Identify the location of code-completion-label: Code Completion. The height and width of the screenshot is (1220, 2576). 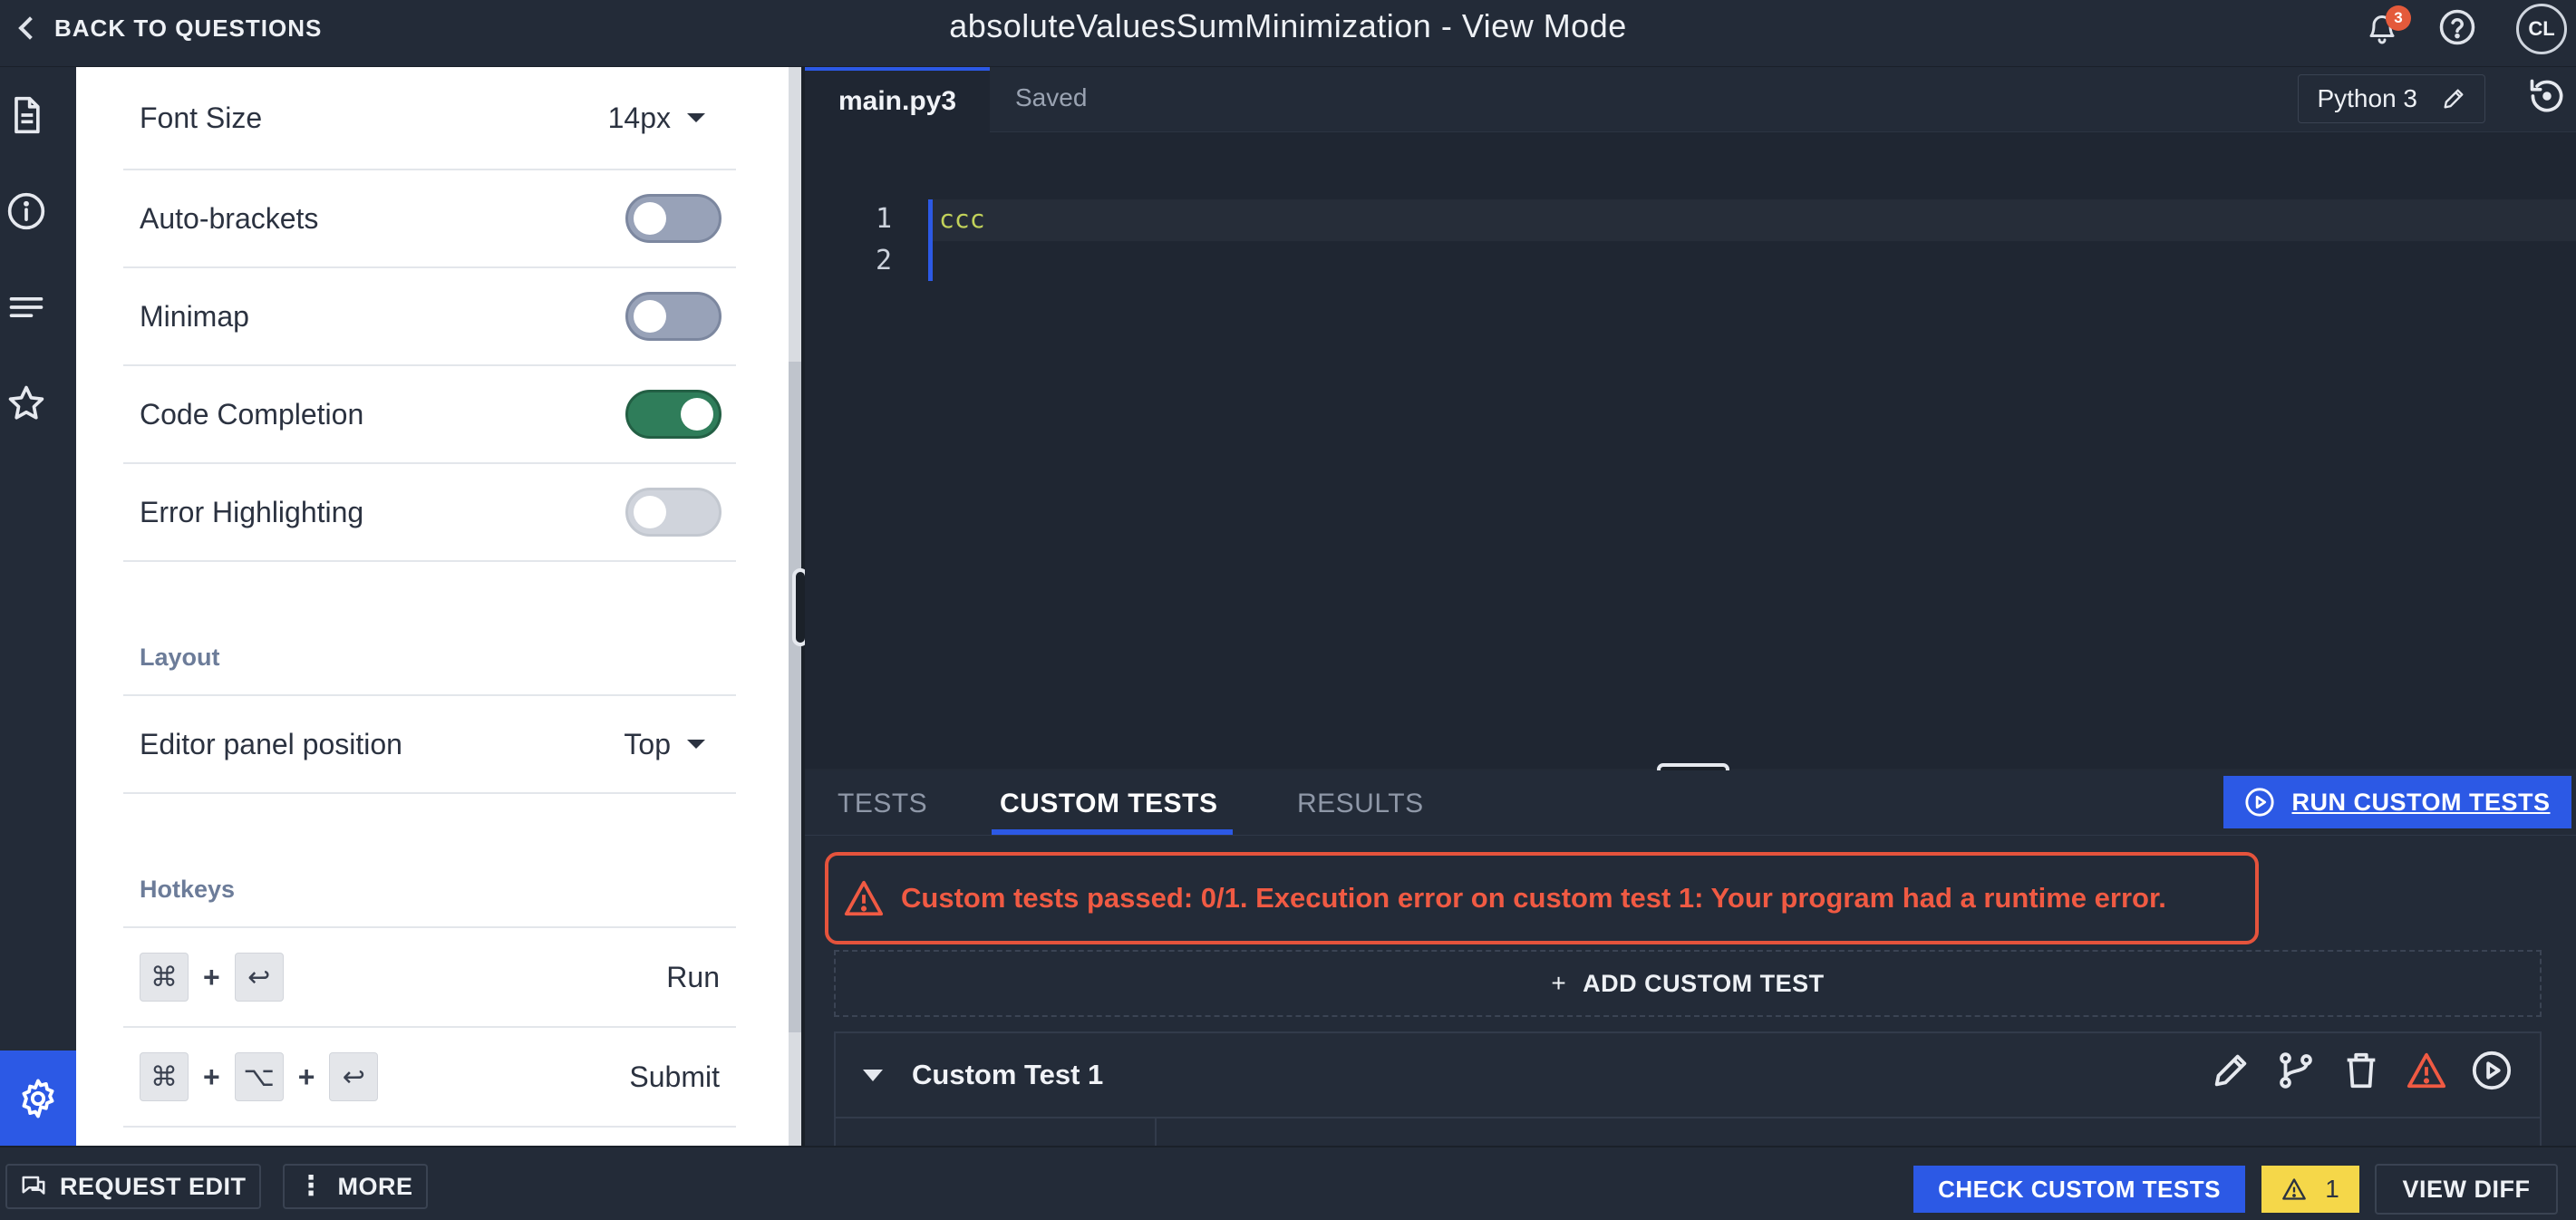
(252, 414).